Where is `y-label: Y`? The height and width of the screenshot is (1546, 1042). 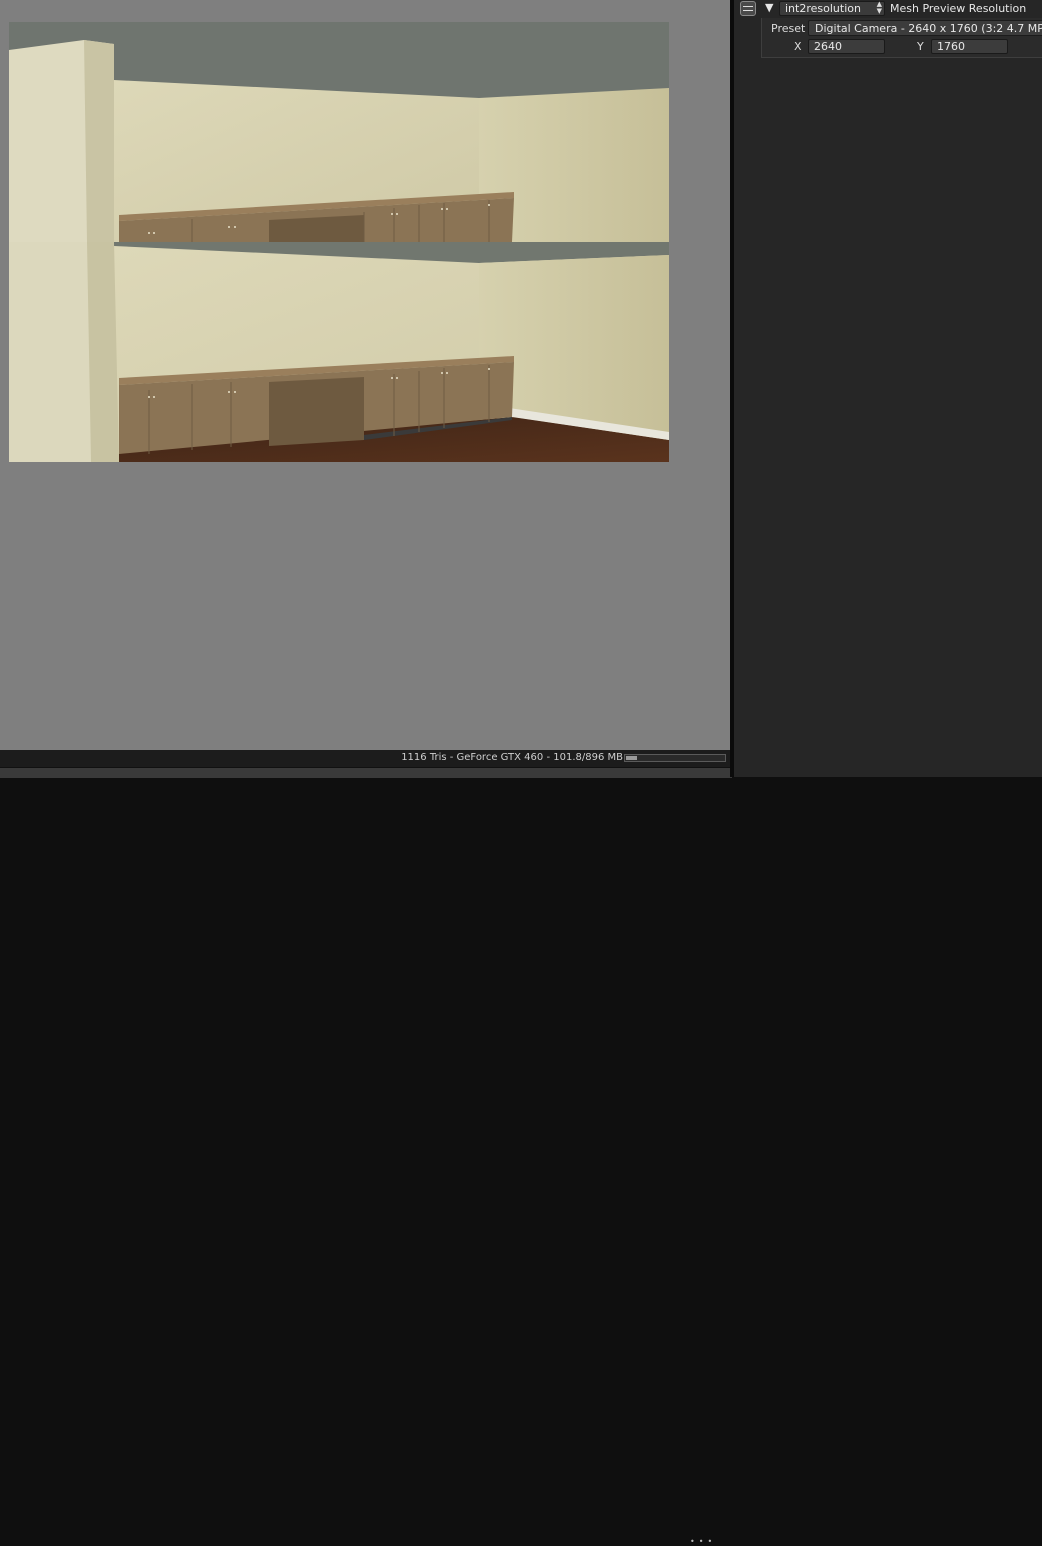 y-label: Y is located at coordinates (920, 46).